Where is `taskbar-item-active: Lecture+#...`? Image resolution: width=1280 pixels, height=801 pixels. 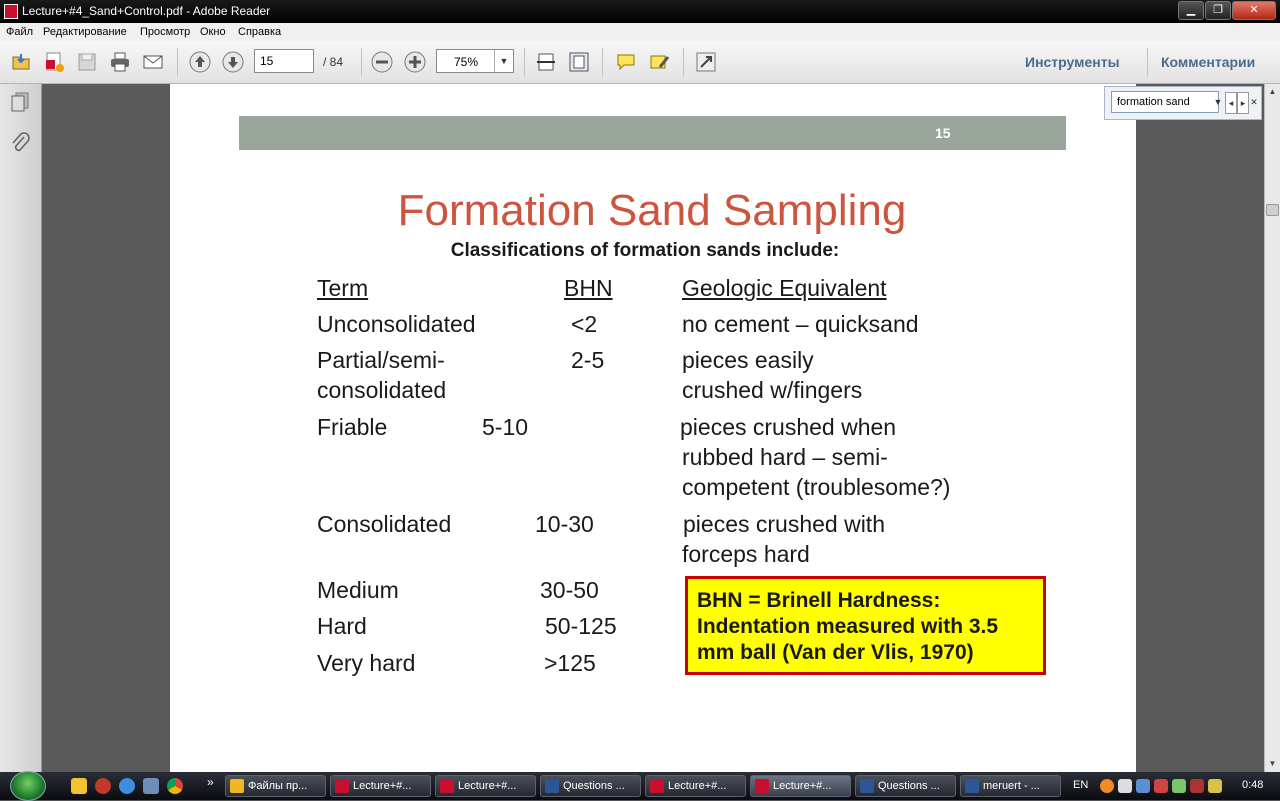 taskbar-item-active: Lecture+#... is located at coordinates (800, 786).